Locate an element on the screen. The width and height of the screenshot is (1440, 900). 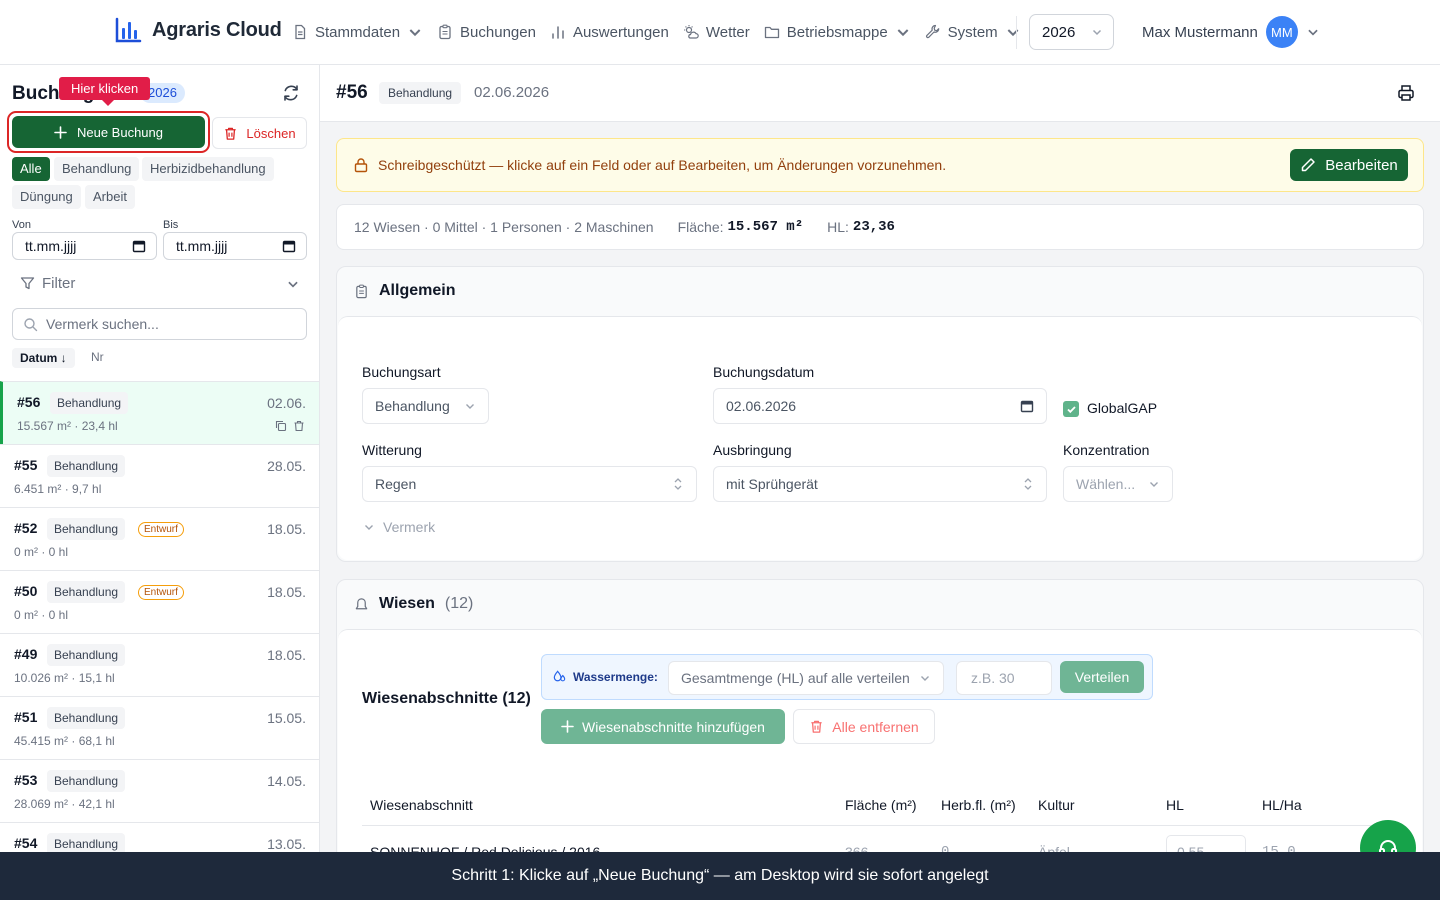
area-value: 15.567 m² is located at coordinates (765, 227).